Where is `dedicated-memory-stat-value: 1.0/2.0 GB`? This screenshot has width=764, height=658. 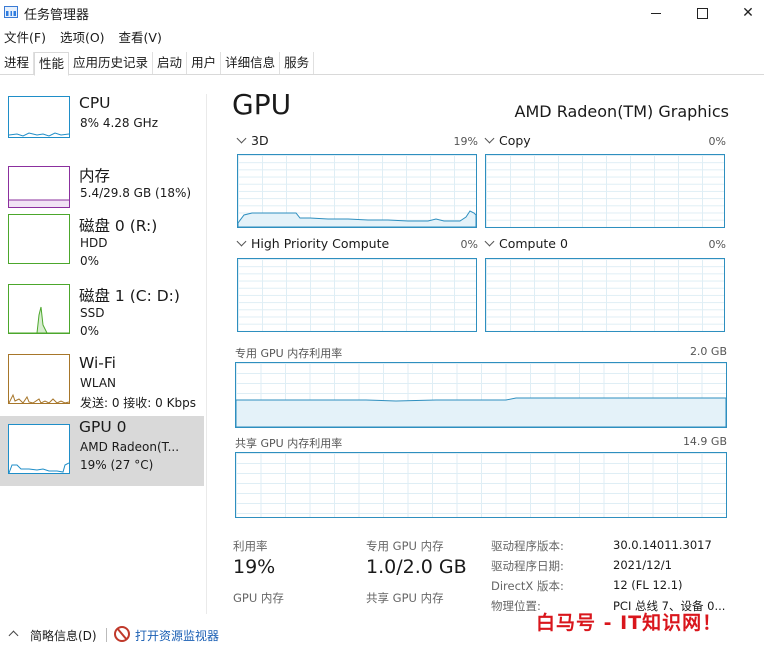 dedicated-memory-stat-value: 1.0/2.0 GB is located at coordinates (416, 567).